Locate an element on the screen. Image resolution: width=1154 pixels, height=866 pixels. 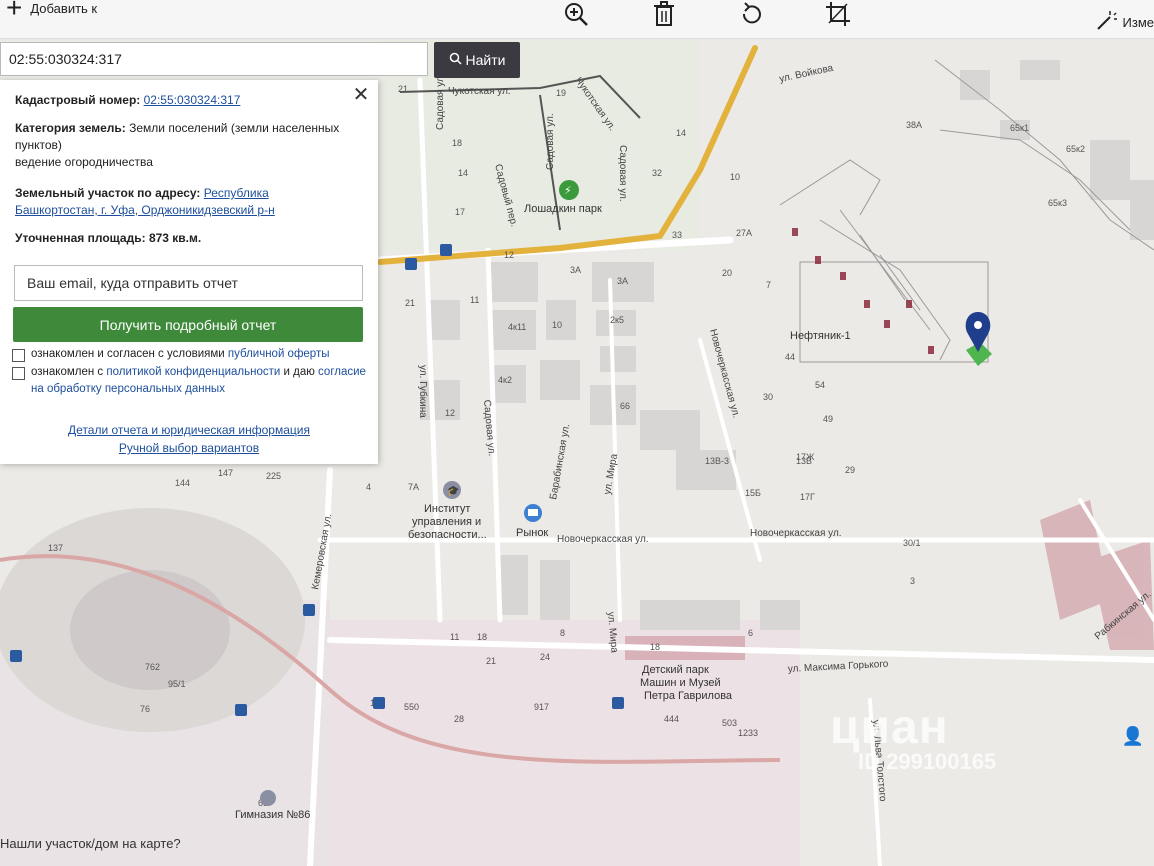
consent-privacy-label-1: ознакомлен с is located at coordinates (67, 372).